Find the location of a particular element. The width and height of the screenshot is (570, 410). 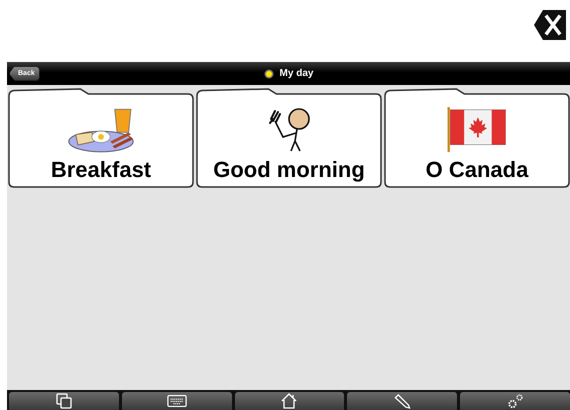

copy-icon is located at coordinates (64, 401).